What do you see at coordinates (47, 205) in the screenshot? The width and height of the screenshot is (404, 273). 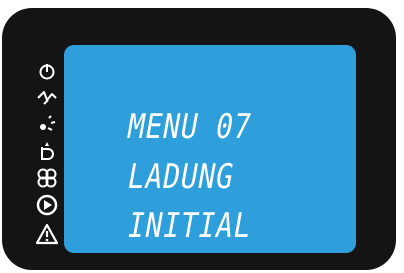 I see `play-icon` at bounding box center [47, 205].